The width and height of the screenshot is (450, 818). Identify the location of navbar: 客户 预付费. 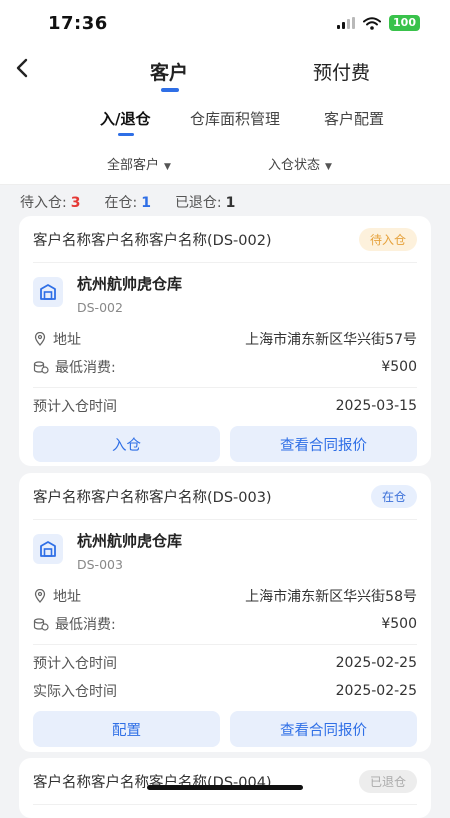
(225, 72).